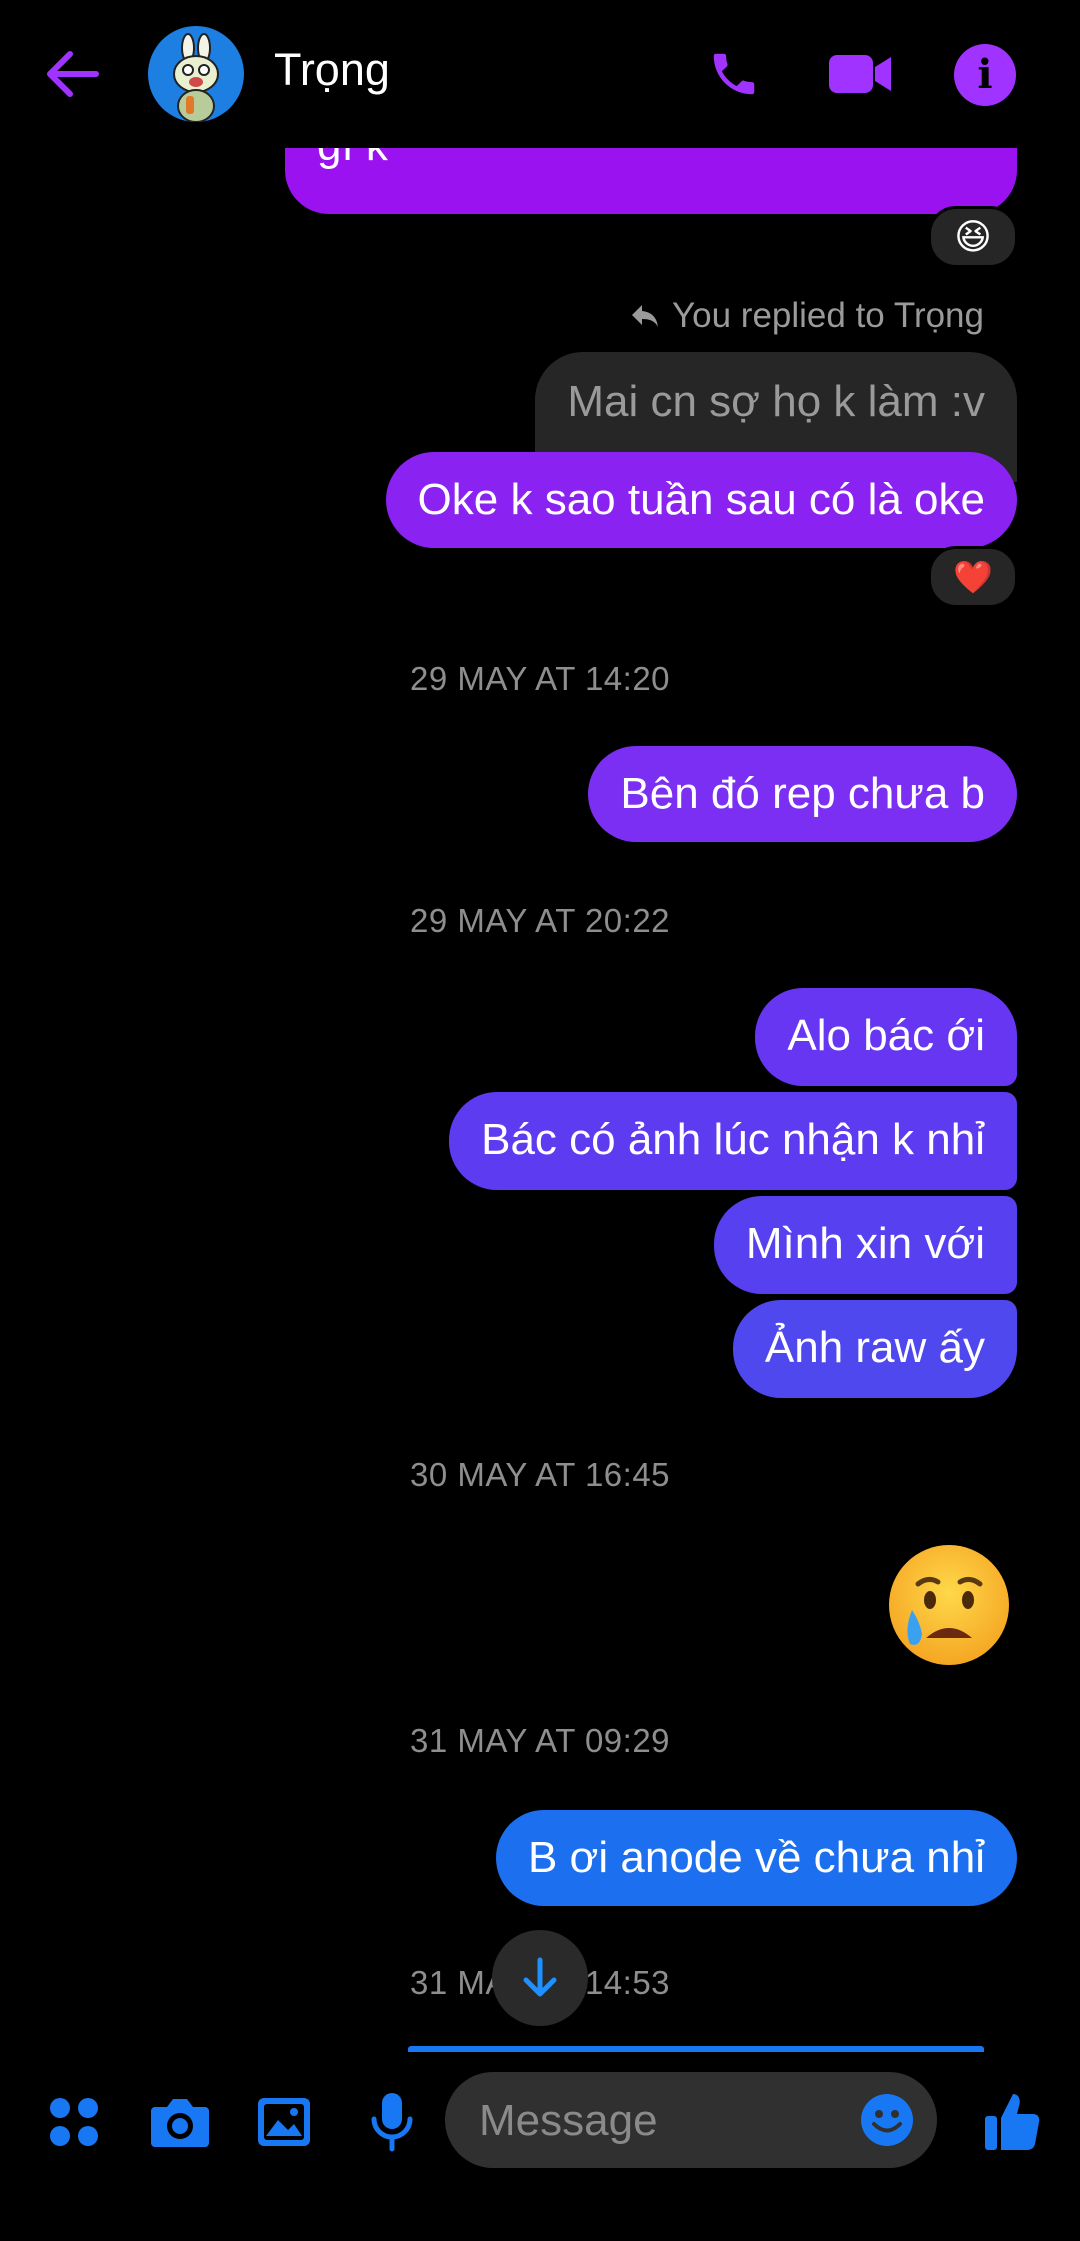 The height and width of the screenshot is (2241, 1080). Describe the element at coordinates (645, 316) in the screenshot. I see `reply-arrow-icon` at that location.